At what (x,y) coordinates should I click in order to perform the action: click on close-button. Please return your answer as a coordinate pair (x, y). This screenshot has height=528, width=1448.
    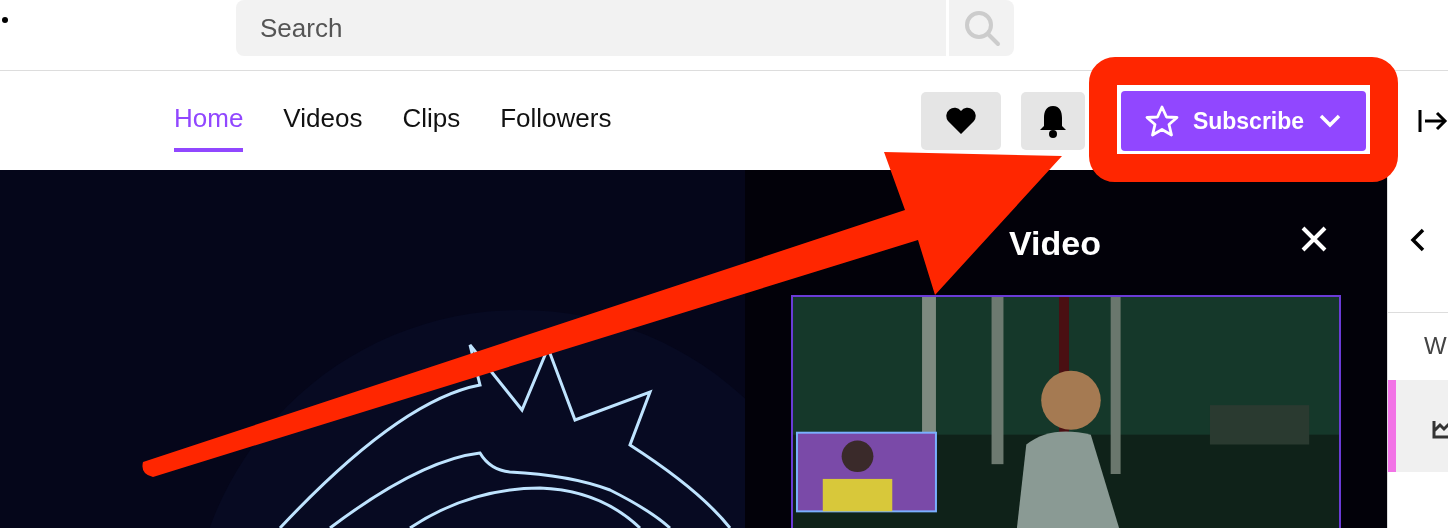
    Looking at the image, I should click on (1314, 239).